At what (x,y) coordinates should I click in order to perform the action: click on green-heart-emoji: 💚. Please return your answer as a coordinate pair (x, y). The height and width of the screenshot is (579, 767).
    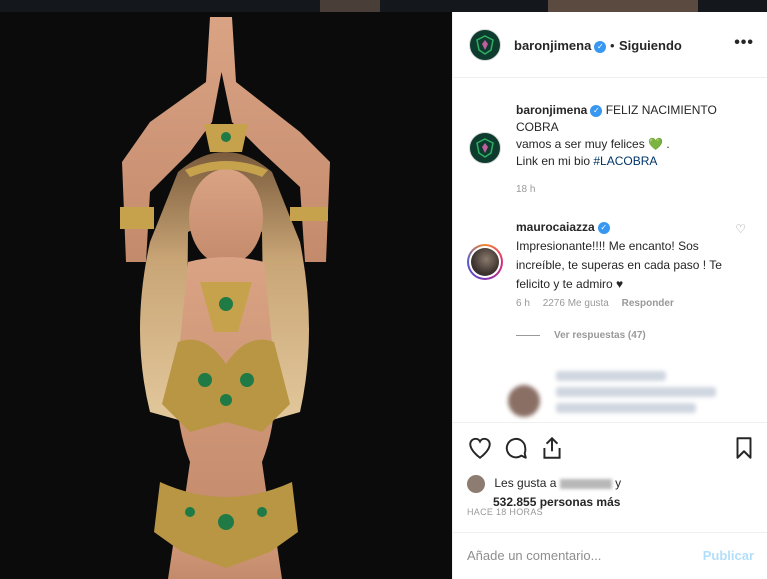
    Looking at the image, I should click on (656, 144).